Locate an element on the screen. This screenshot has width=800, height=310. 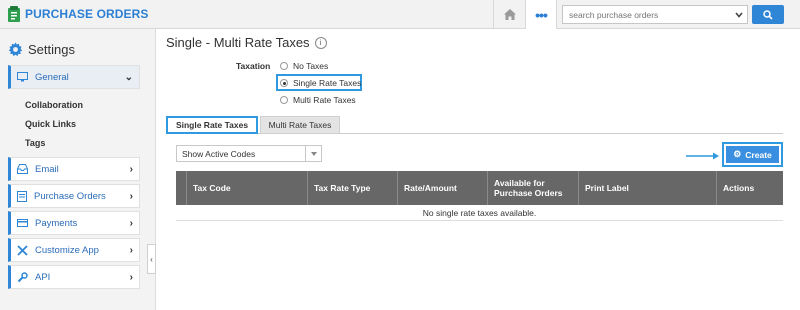
settings-heading: Settings is located at coordinates (41, 49).